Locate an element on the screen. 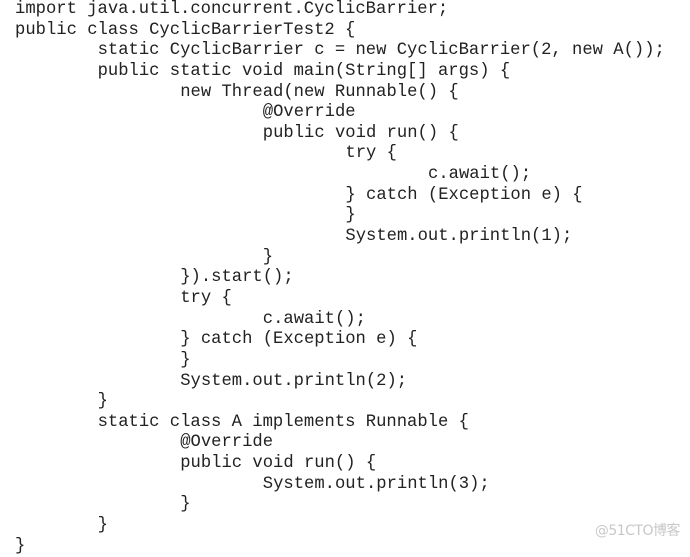 The width and height of the screenshot is (690, 557). code-line: new Thread(new Runnable() { is located at coordinates (319, 92).